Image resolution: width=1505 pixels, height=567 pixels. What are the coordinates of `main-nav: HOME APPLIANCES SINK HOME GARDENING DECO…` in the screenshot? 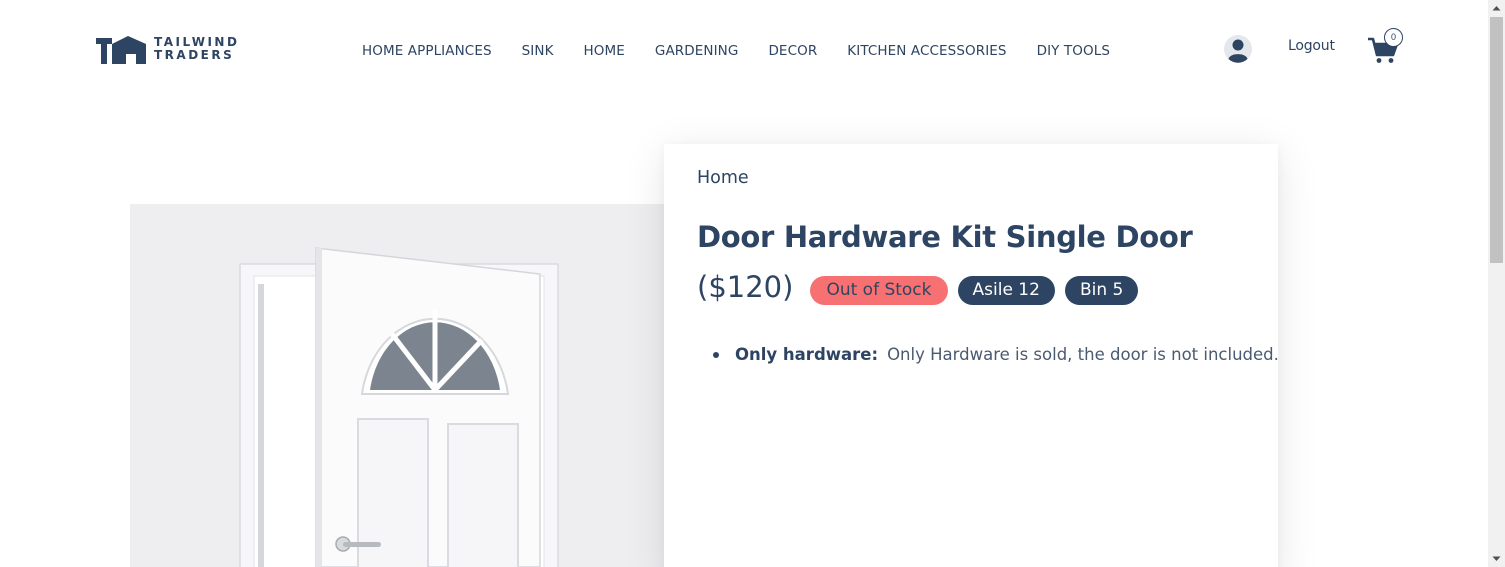 It's located at (751, 51).